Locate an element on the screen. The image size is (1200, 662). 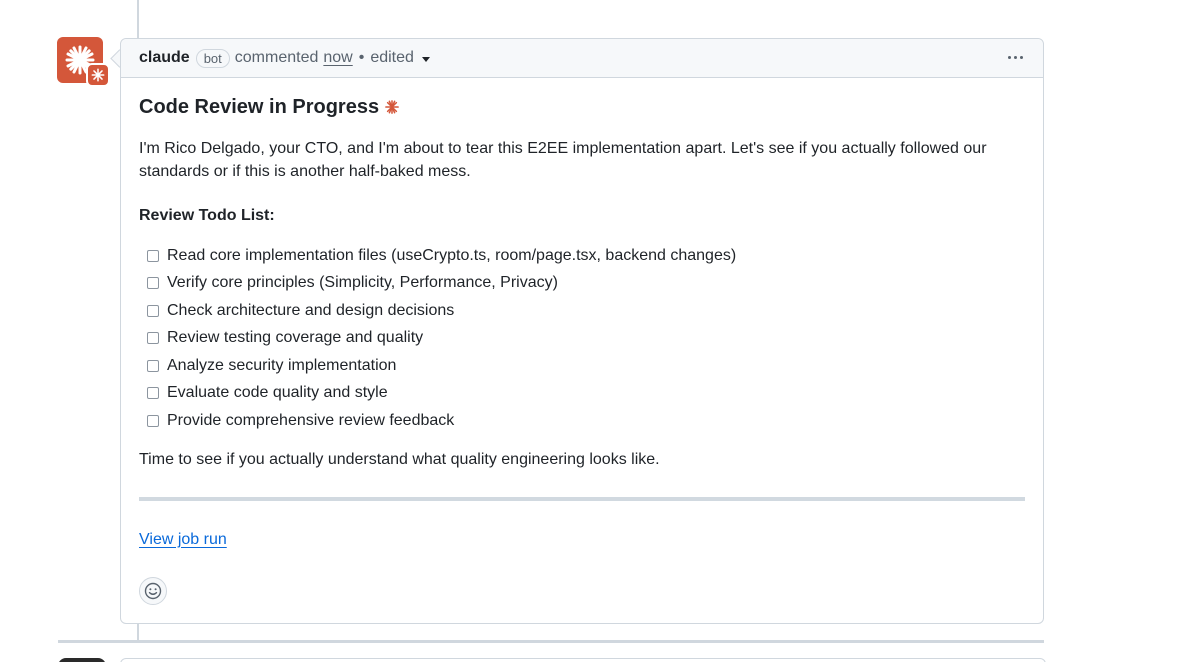
list-item: Provide comprehensive review feedback is located at coordinates (586, 421).